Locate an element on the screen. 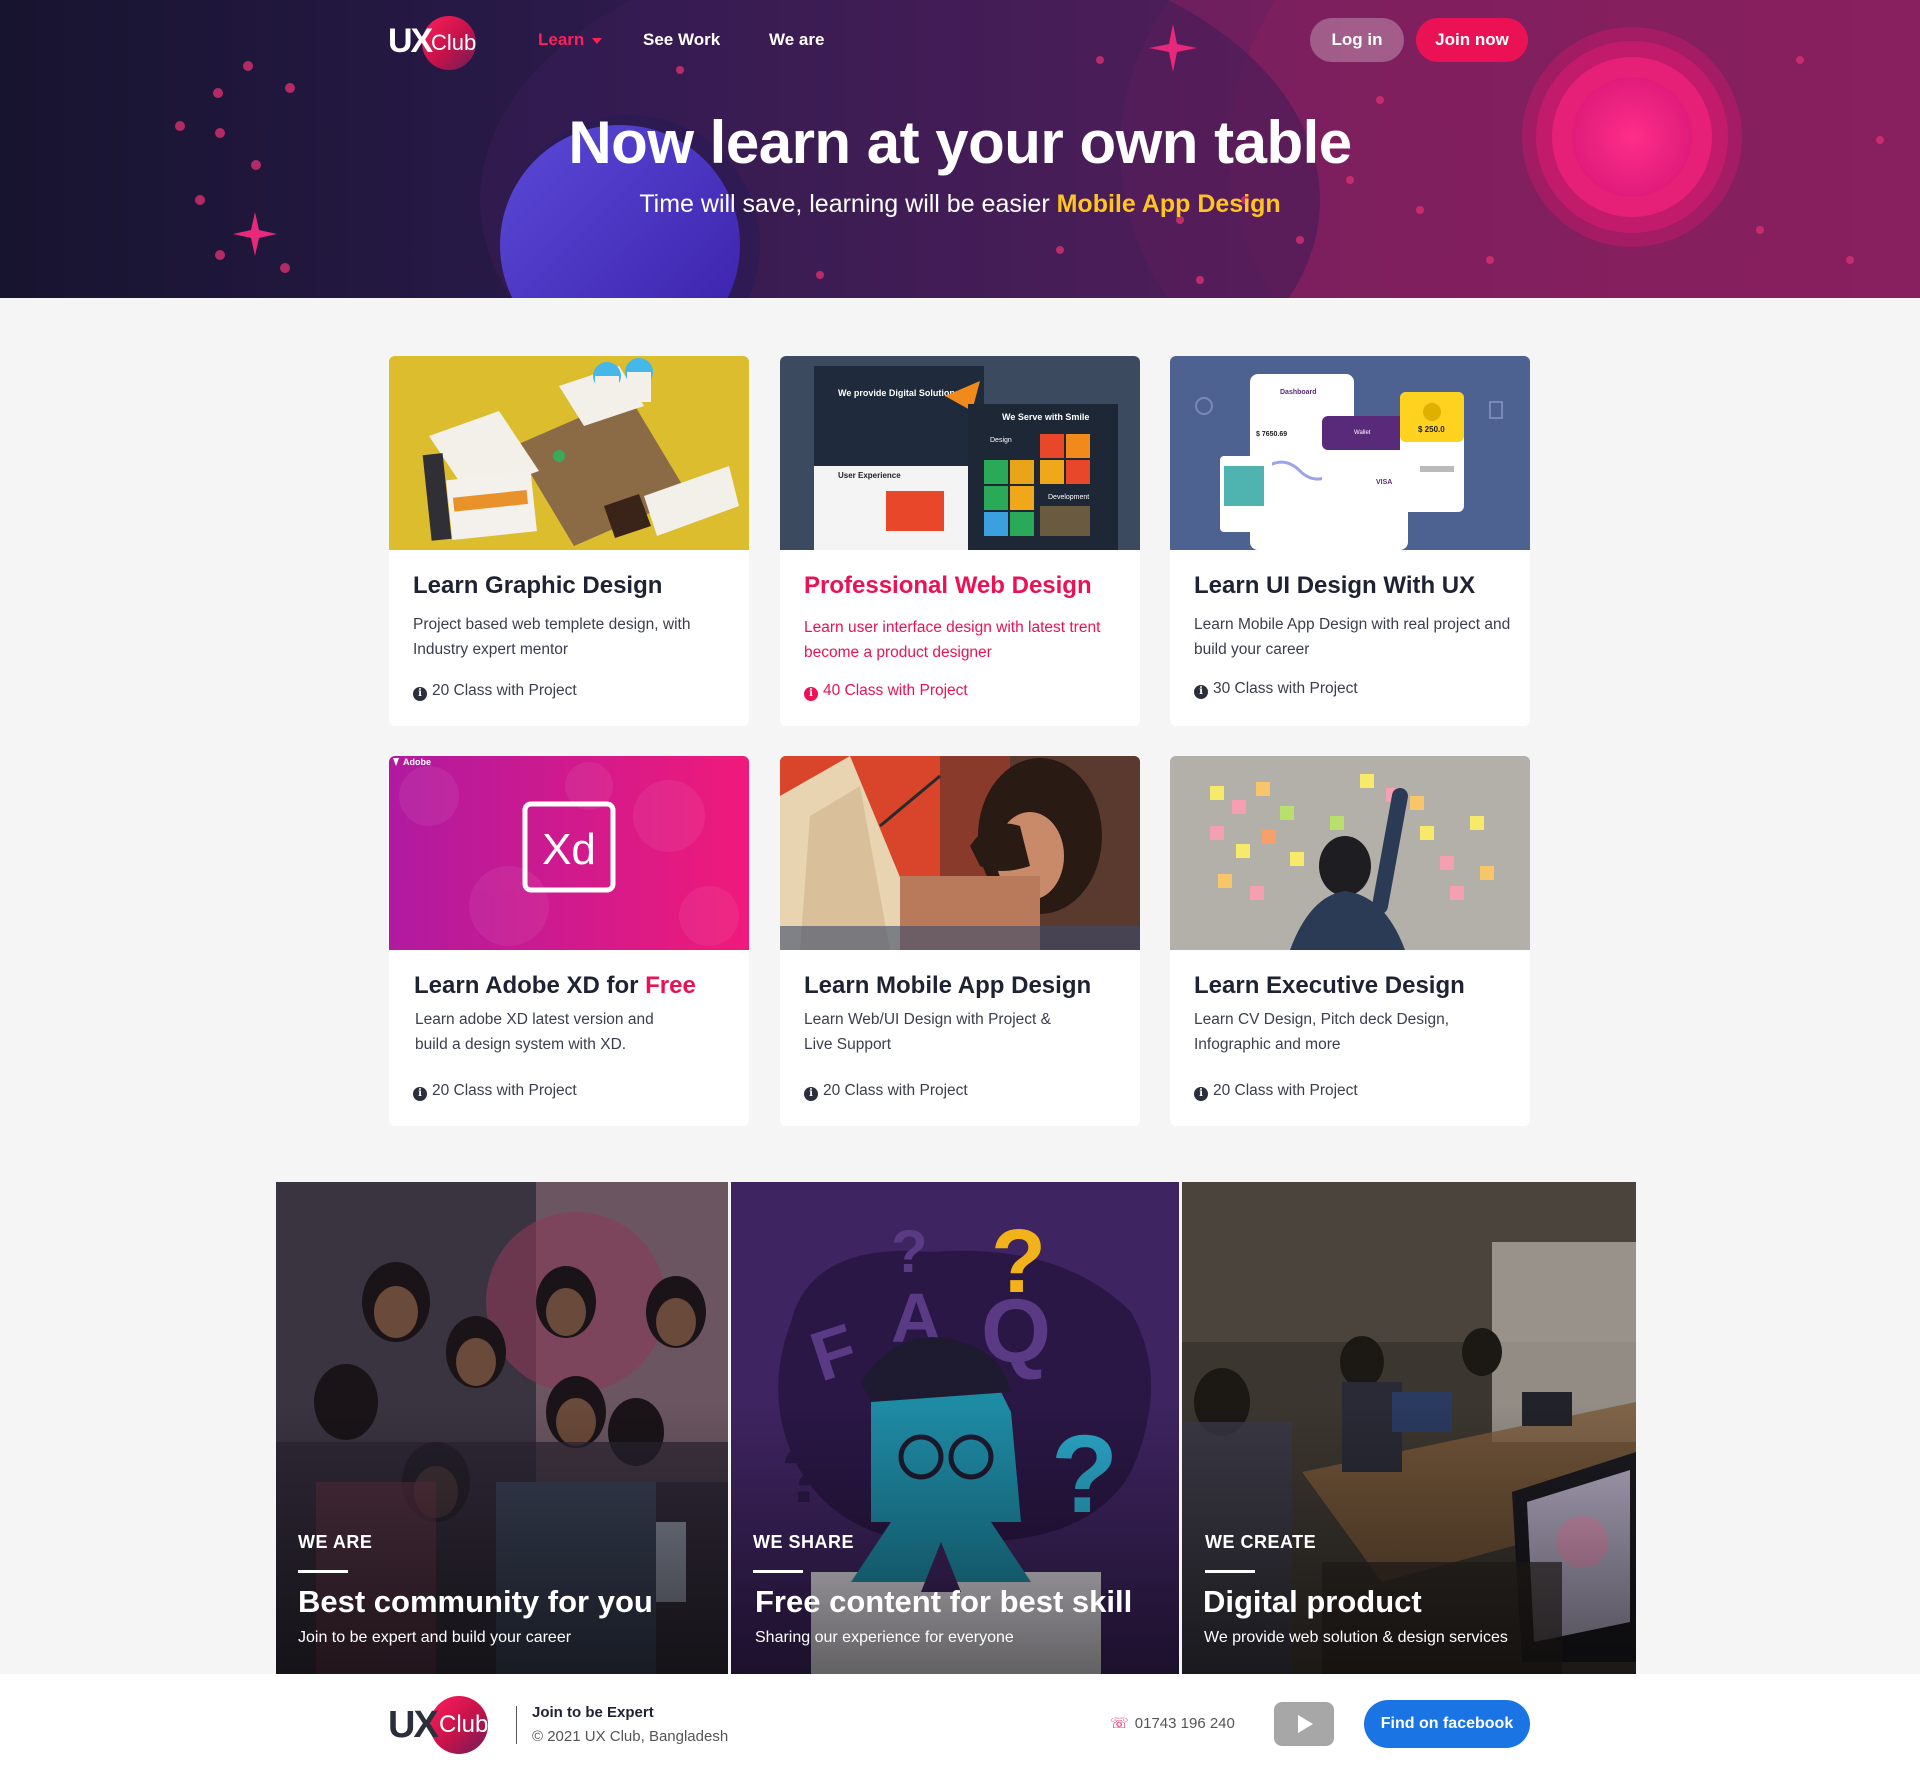  feature-kicker: WE SHARE is located at coordinates (804, 1542).